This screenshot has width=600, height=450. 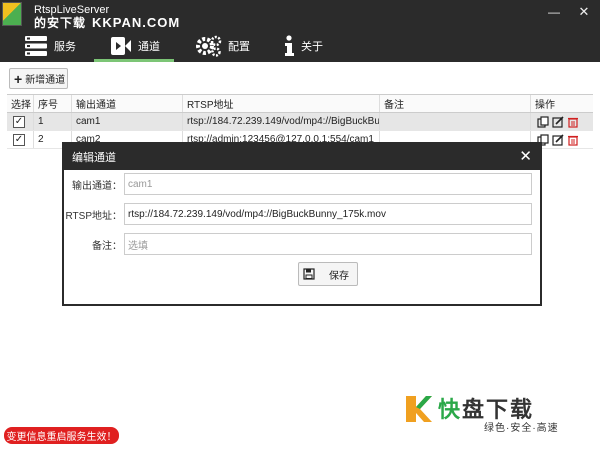 What do you see at coordinates (97, 186) in the screenshot?
I see `output-channel-label: 输出通道：` at bounding box center [97, 186].